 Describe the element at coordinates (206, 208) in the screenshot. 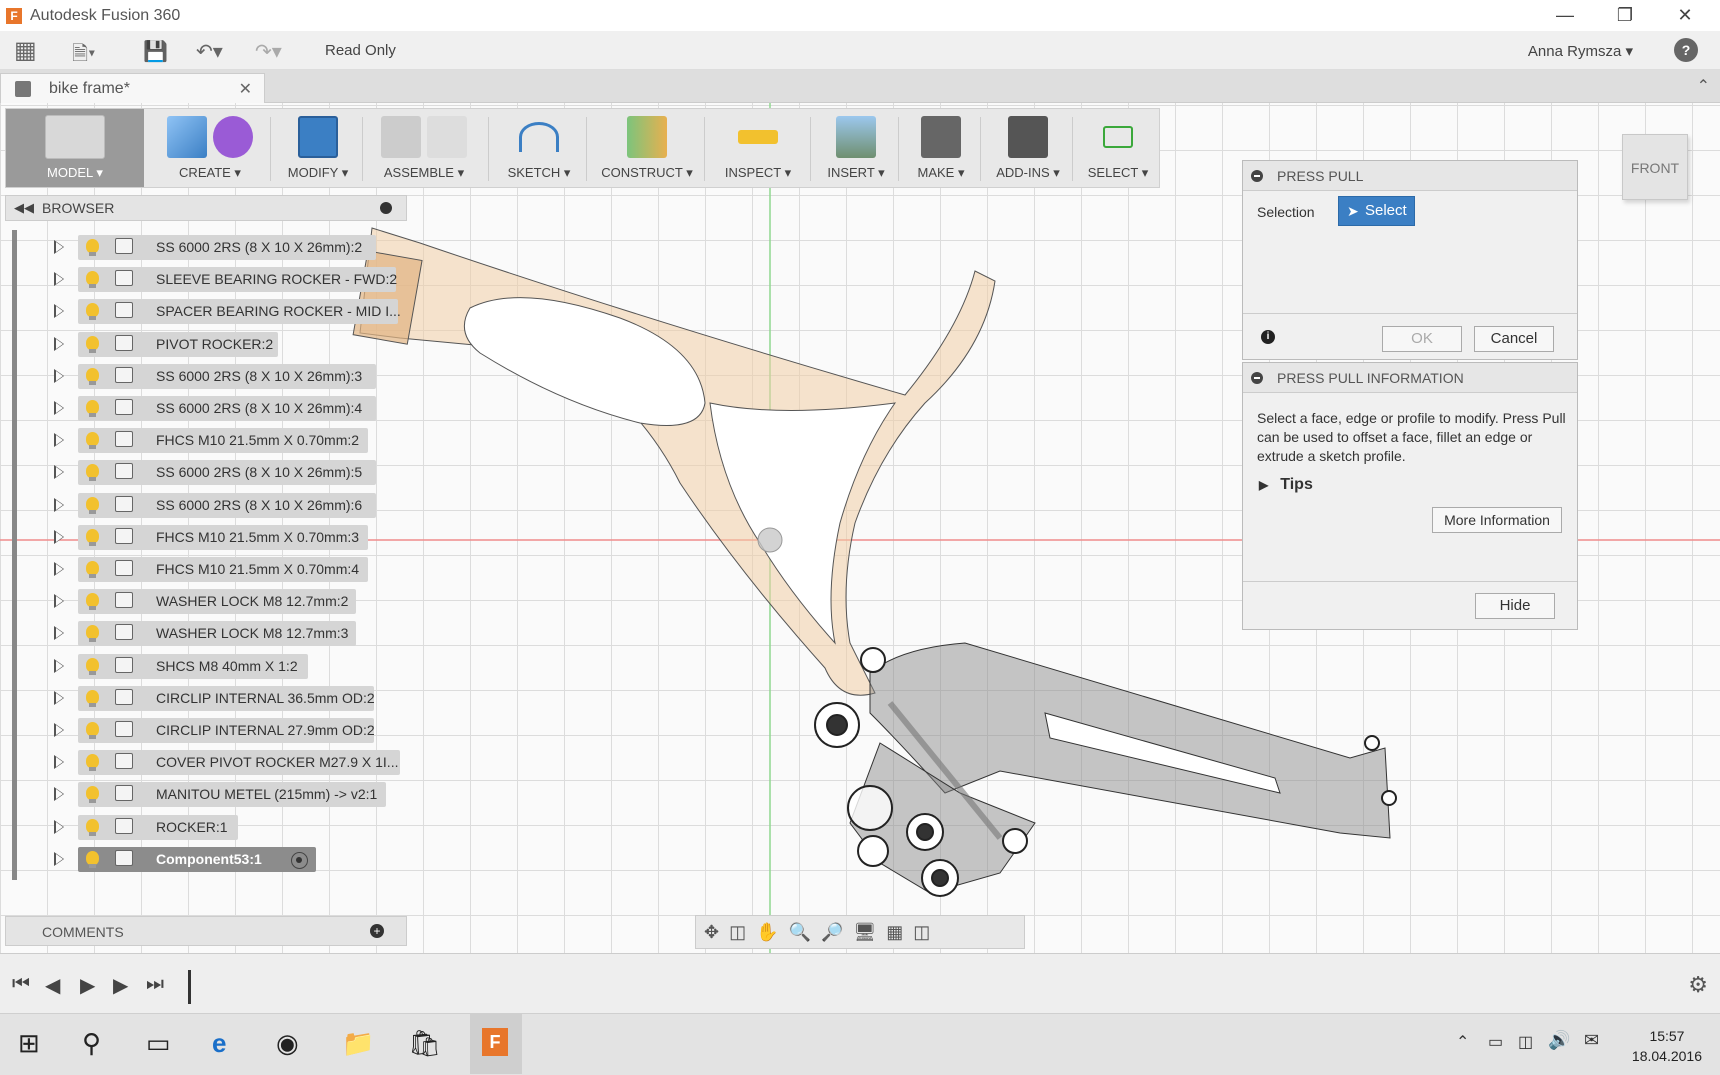

I see `browser-header: ◀◀ BROWSER` at that location.